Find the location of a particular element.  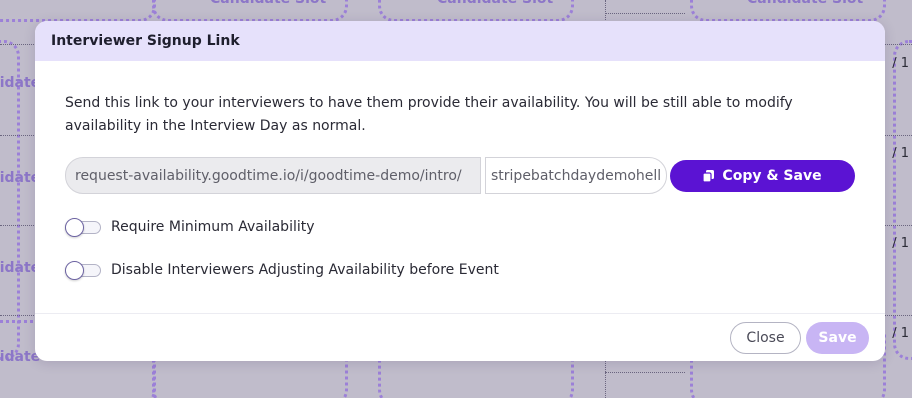

disable-adjusting-availability-toggle is located at coordinates (83, 270).